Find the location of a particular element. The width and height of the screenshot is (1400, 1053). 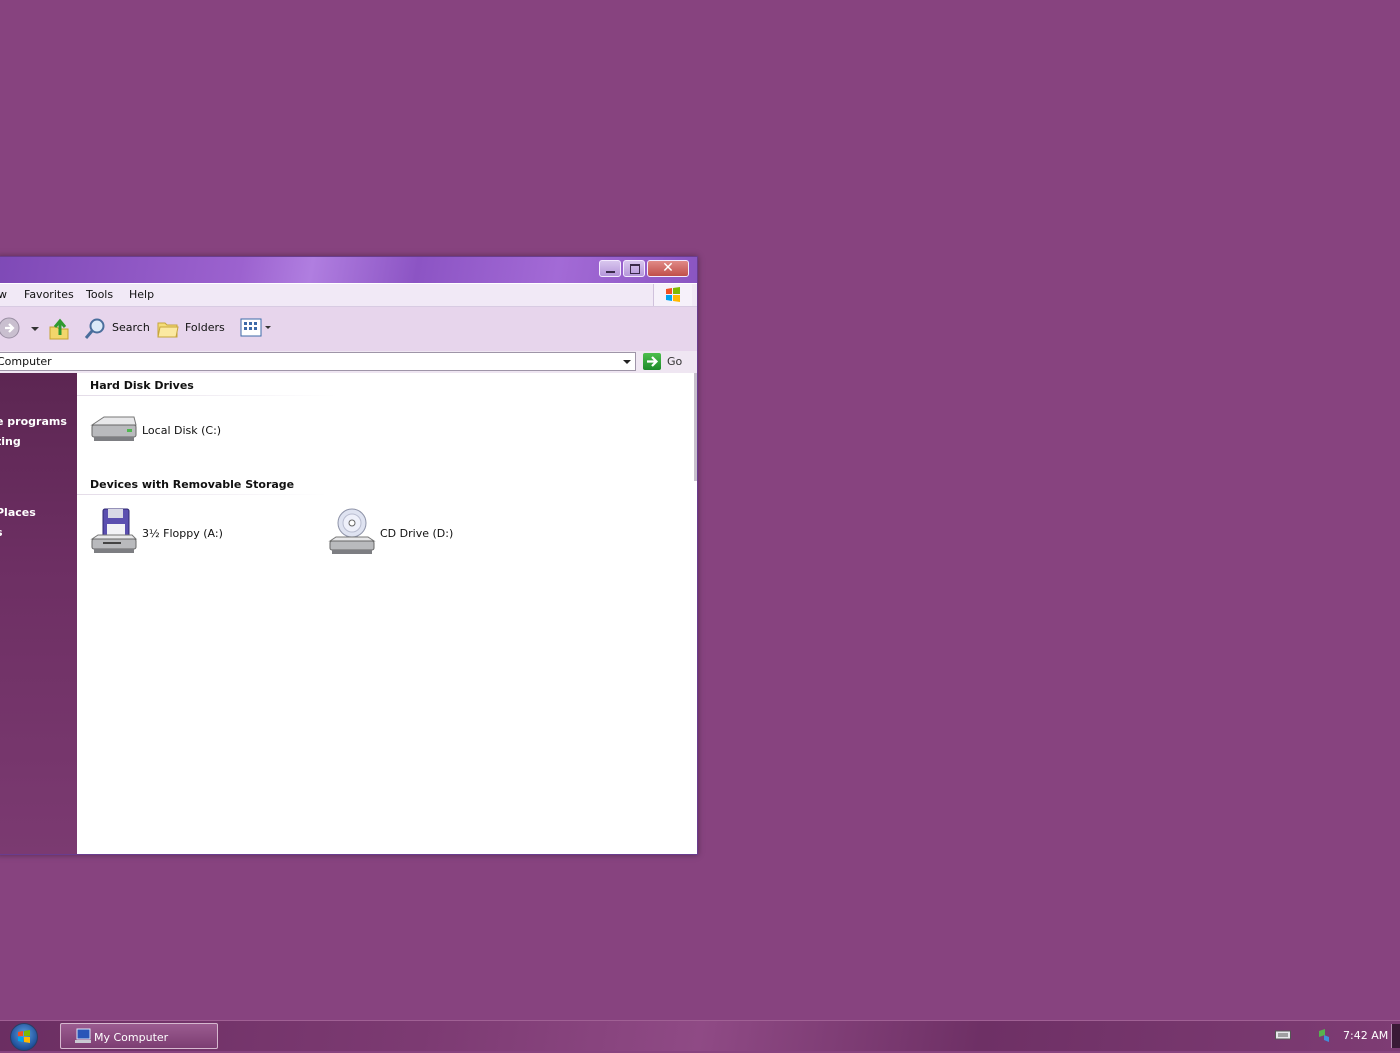

scrollbar is located at coordinates (695, 427).